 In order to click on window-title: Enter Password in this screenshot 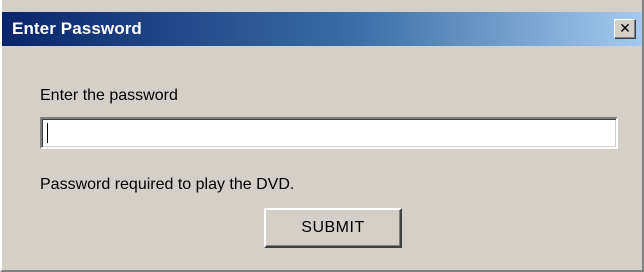, I will do `click(77, 28)`.